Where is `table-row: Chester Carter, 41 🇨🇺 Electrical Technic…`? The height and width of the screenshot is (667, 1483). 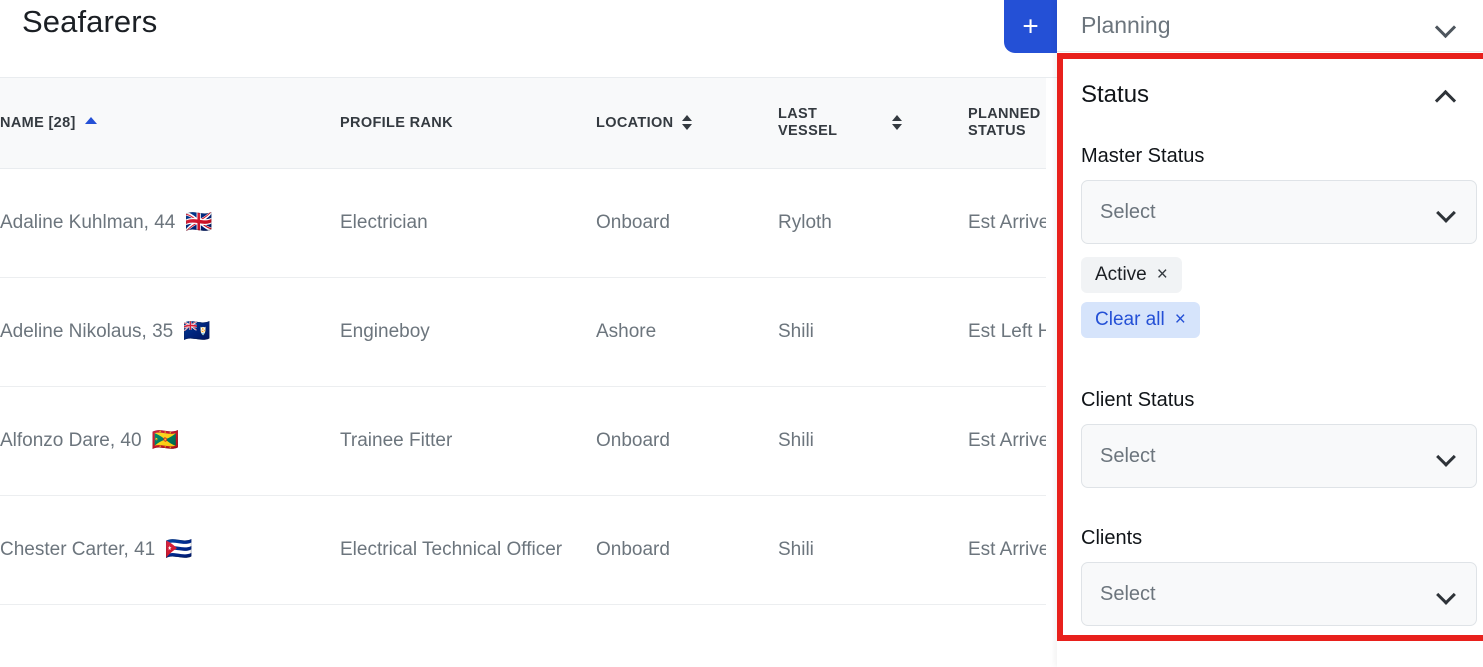
table-row: Chester Carter, 41 🇨🇺 Electrical Technic… is located at coordinates (528, 550).